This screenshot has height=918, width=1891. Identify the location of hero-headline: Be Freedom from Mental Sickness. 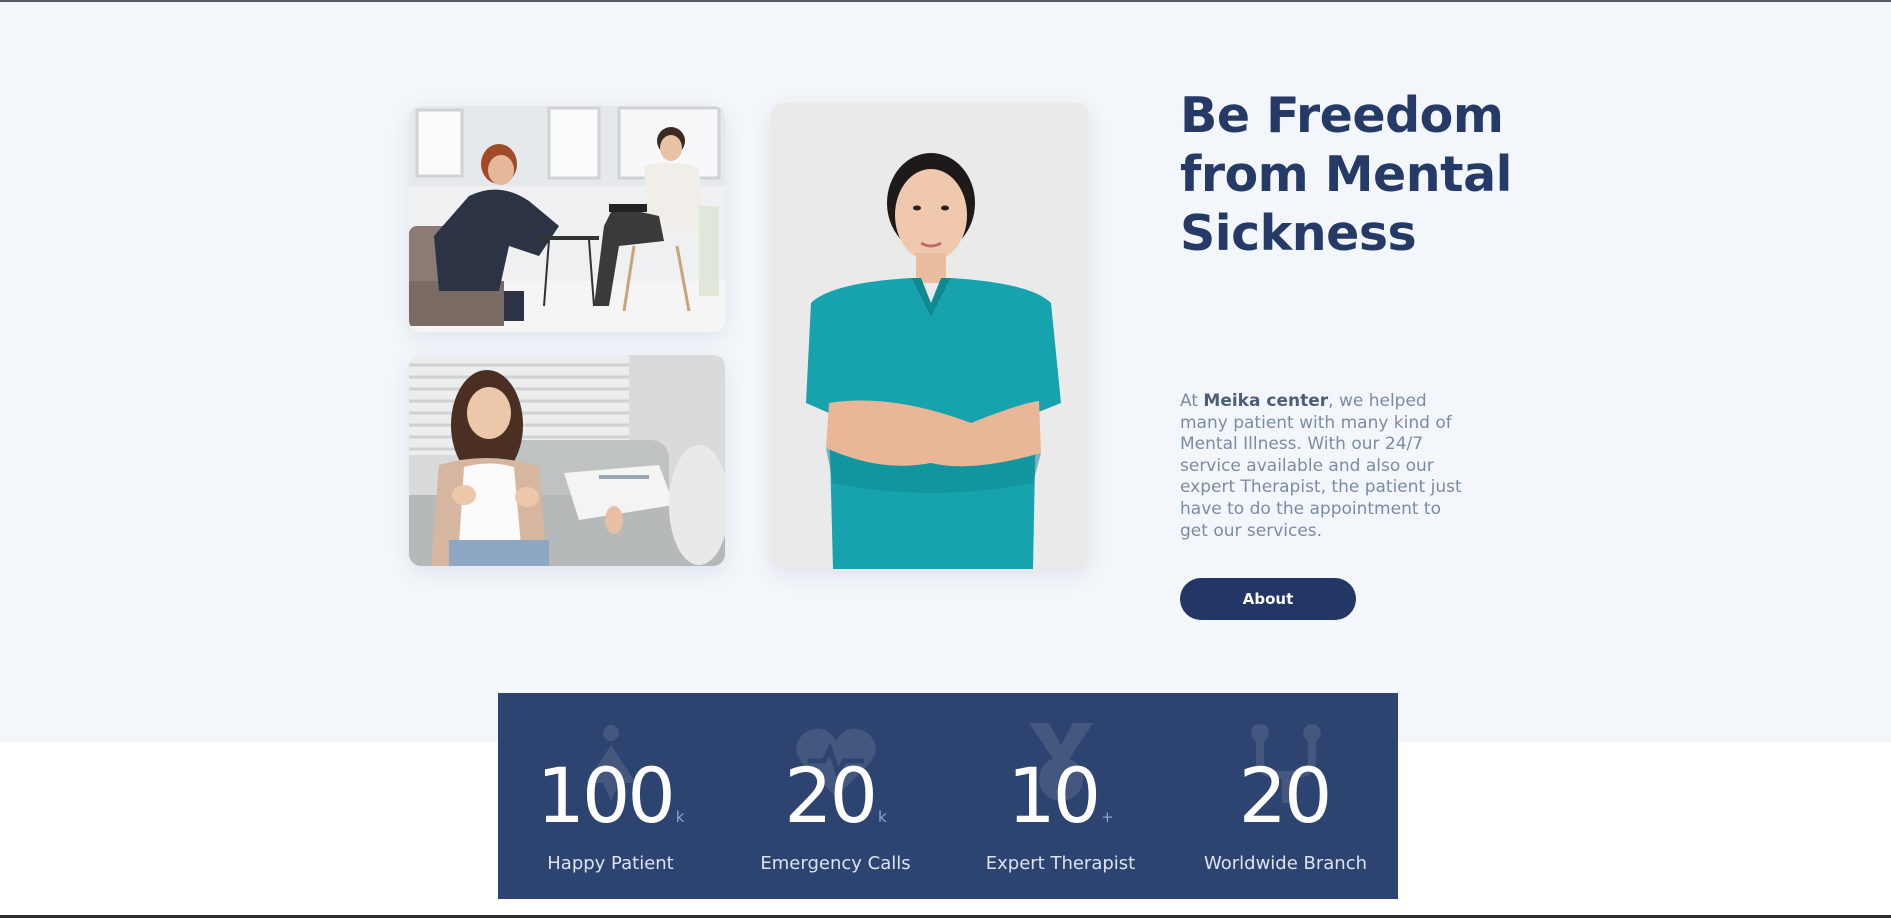
(1346, 174).